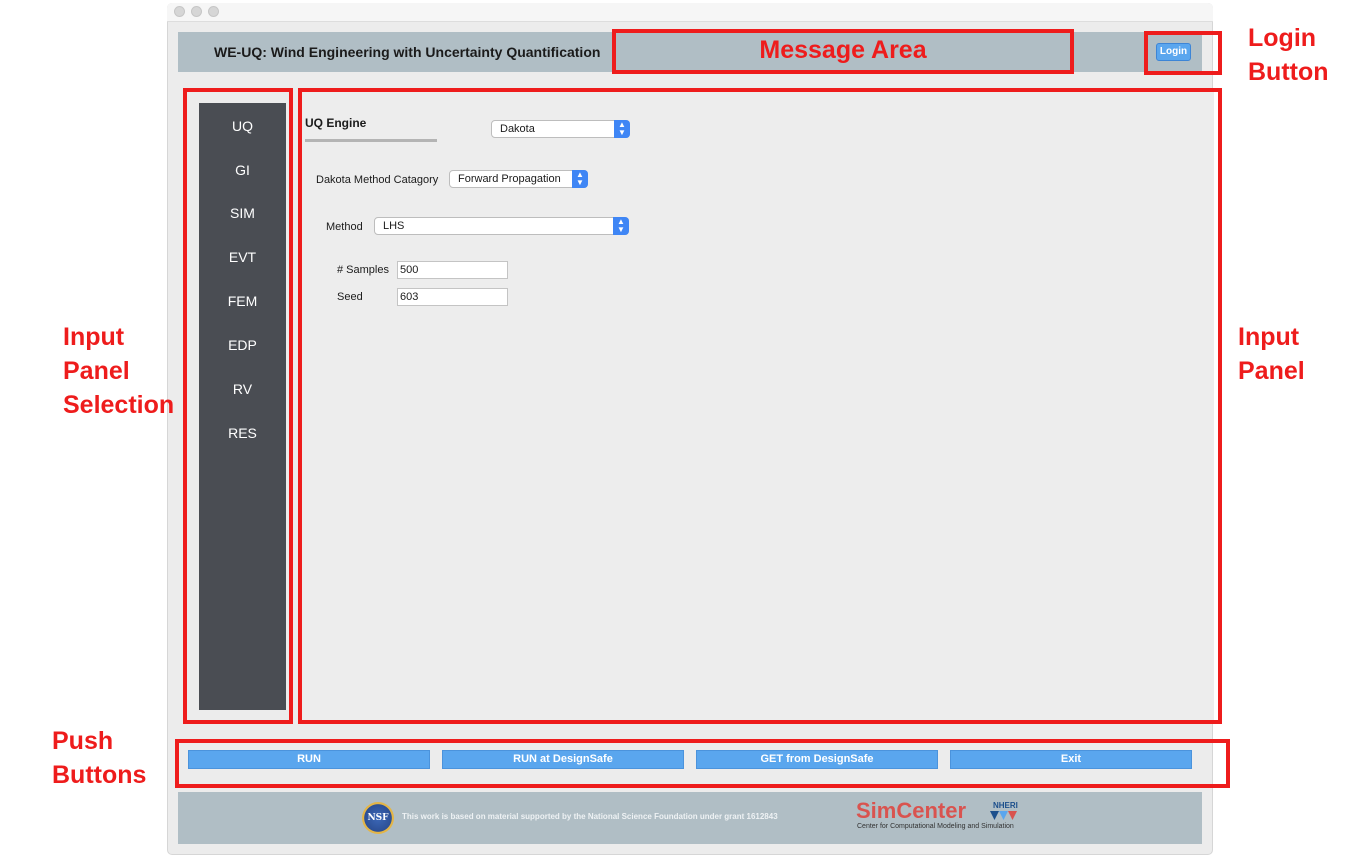 This screenshot has width=1365, height=861. I want to click on input-selection-annotation-line1: Input, so click(94, 337).